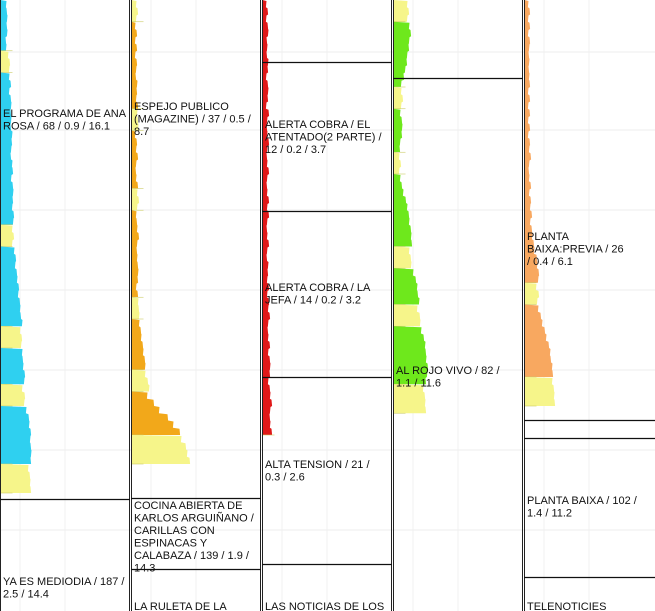 This screenshot has height=611, width=655. What do you see at coordinates (65, 120) in the screenshot?
I see `program-label: EL PROGRAMA DE ANA ROSA / 68 / 0.9 / 16.1` at bounding box center [65, 120].